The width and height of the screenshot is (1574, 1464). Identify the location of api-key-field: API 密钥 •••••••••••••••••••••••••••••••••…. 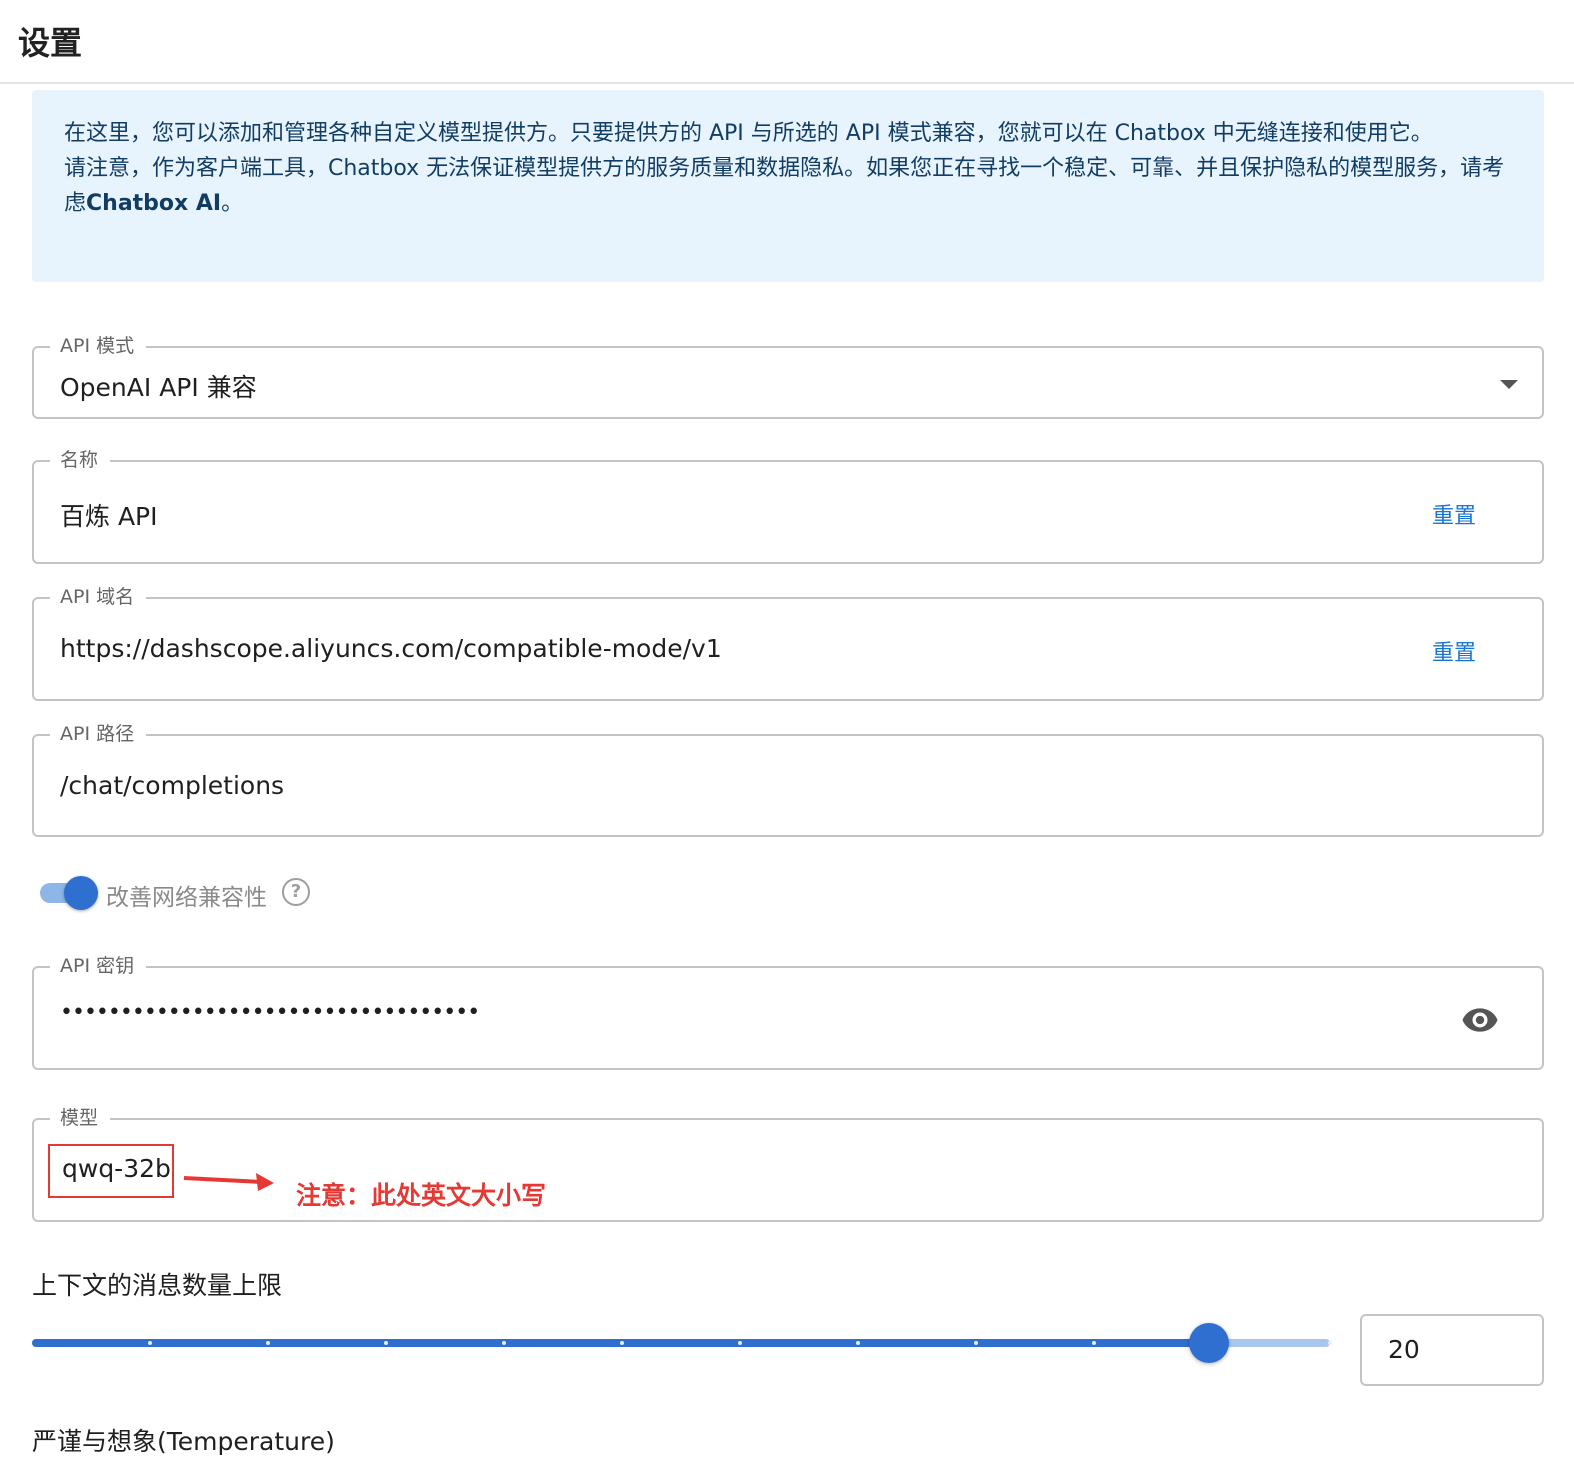
(788, 1011).